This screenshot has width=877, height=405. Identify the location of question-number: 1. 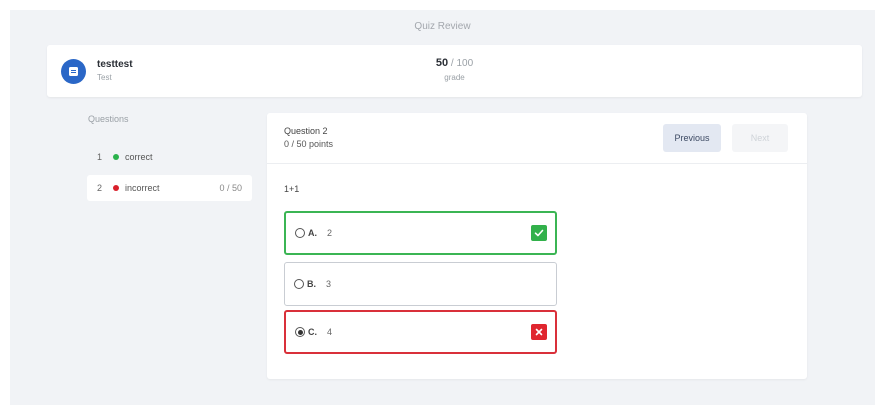
(100, 157).